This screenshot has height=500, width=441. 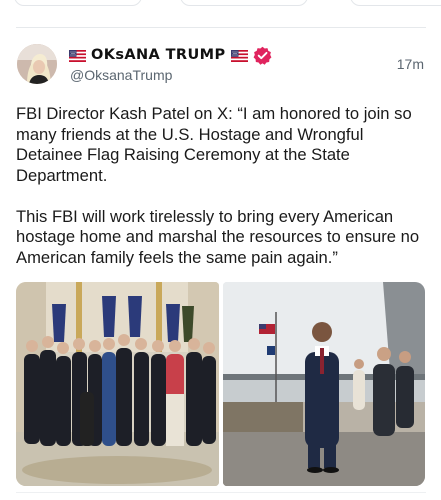 What do you see at coordinates (158, 55) in the screenshot?
I see `display-name: OKsANA TRUMP` at bounding box center [158, 55].